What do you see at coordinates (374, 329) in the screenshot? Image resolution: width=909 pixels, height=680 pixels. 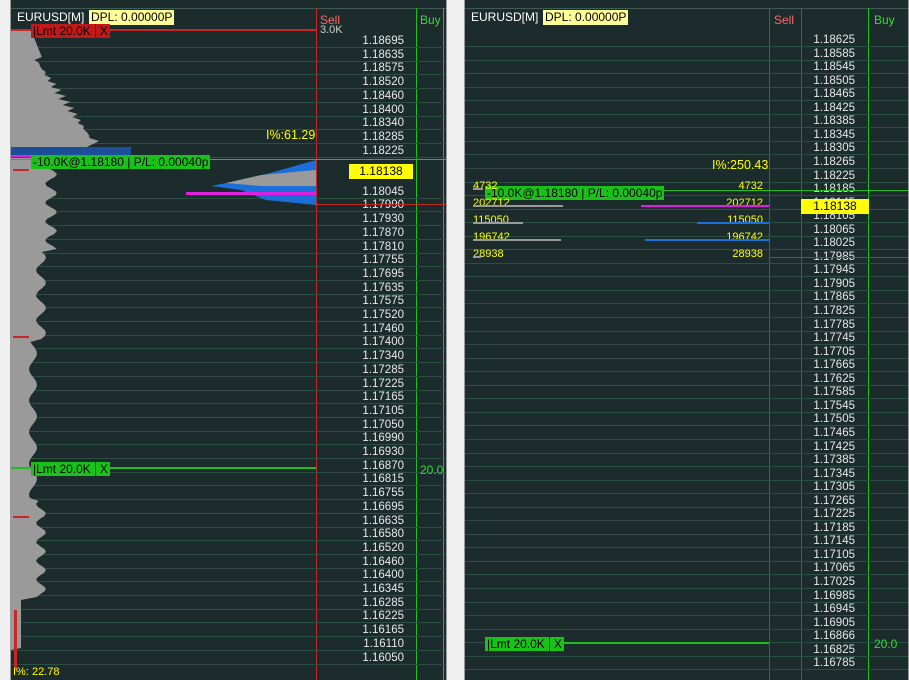 I see `price-level: 1.17460` at bounding box center [374, 329].